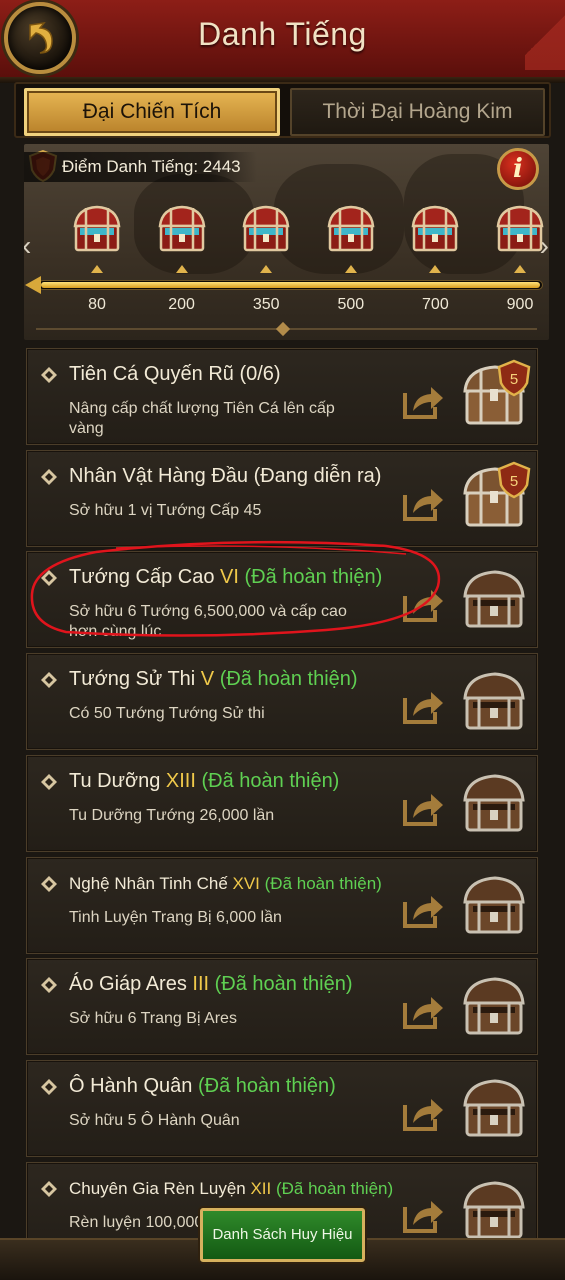 This screenshot has height=1280, width=565. Describe the element at coordinates (140, 167) in the screenshot. I see `reputation-points: Điểm Danh Tiếng: 2443` at that location.